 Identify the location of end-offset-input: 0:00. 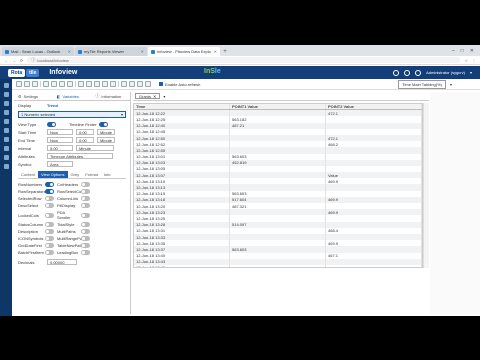
(85, 140).